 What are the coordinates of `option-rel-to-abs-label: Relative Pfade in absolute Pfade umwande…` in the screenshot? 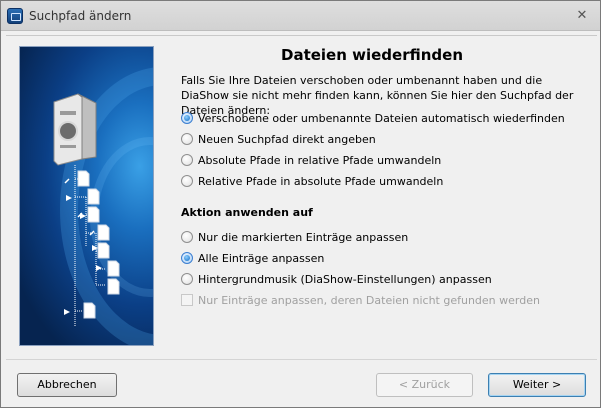 It's located at (321, 181).